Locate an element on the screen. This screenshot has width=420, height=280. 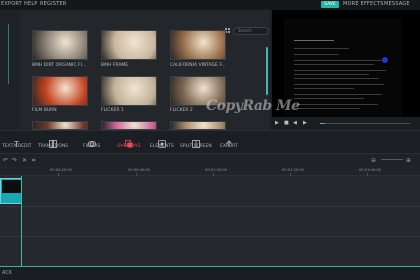
stop-icon: ■ is located at coordinates (286, 123).